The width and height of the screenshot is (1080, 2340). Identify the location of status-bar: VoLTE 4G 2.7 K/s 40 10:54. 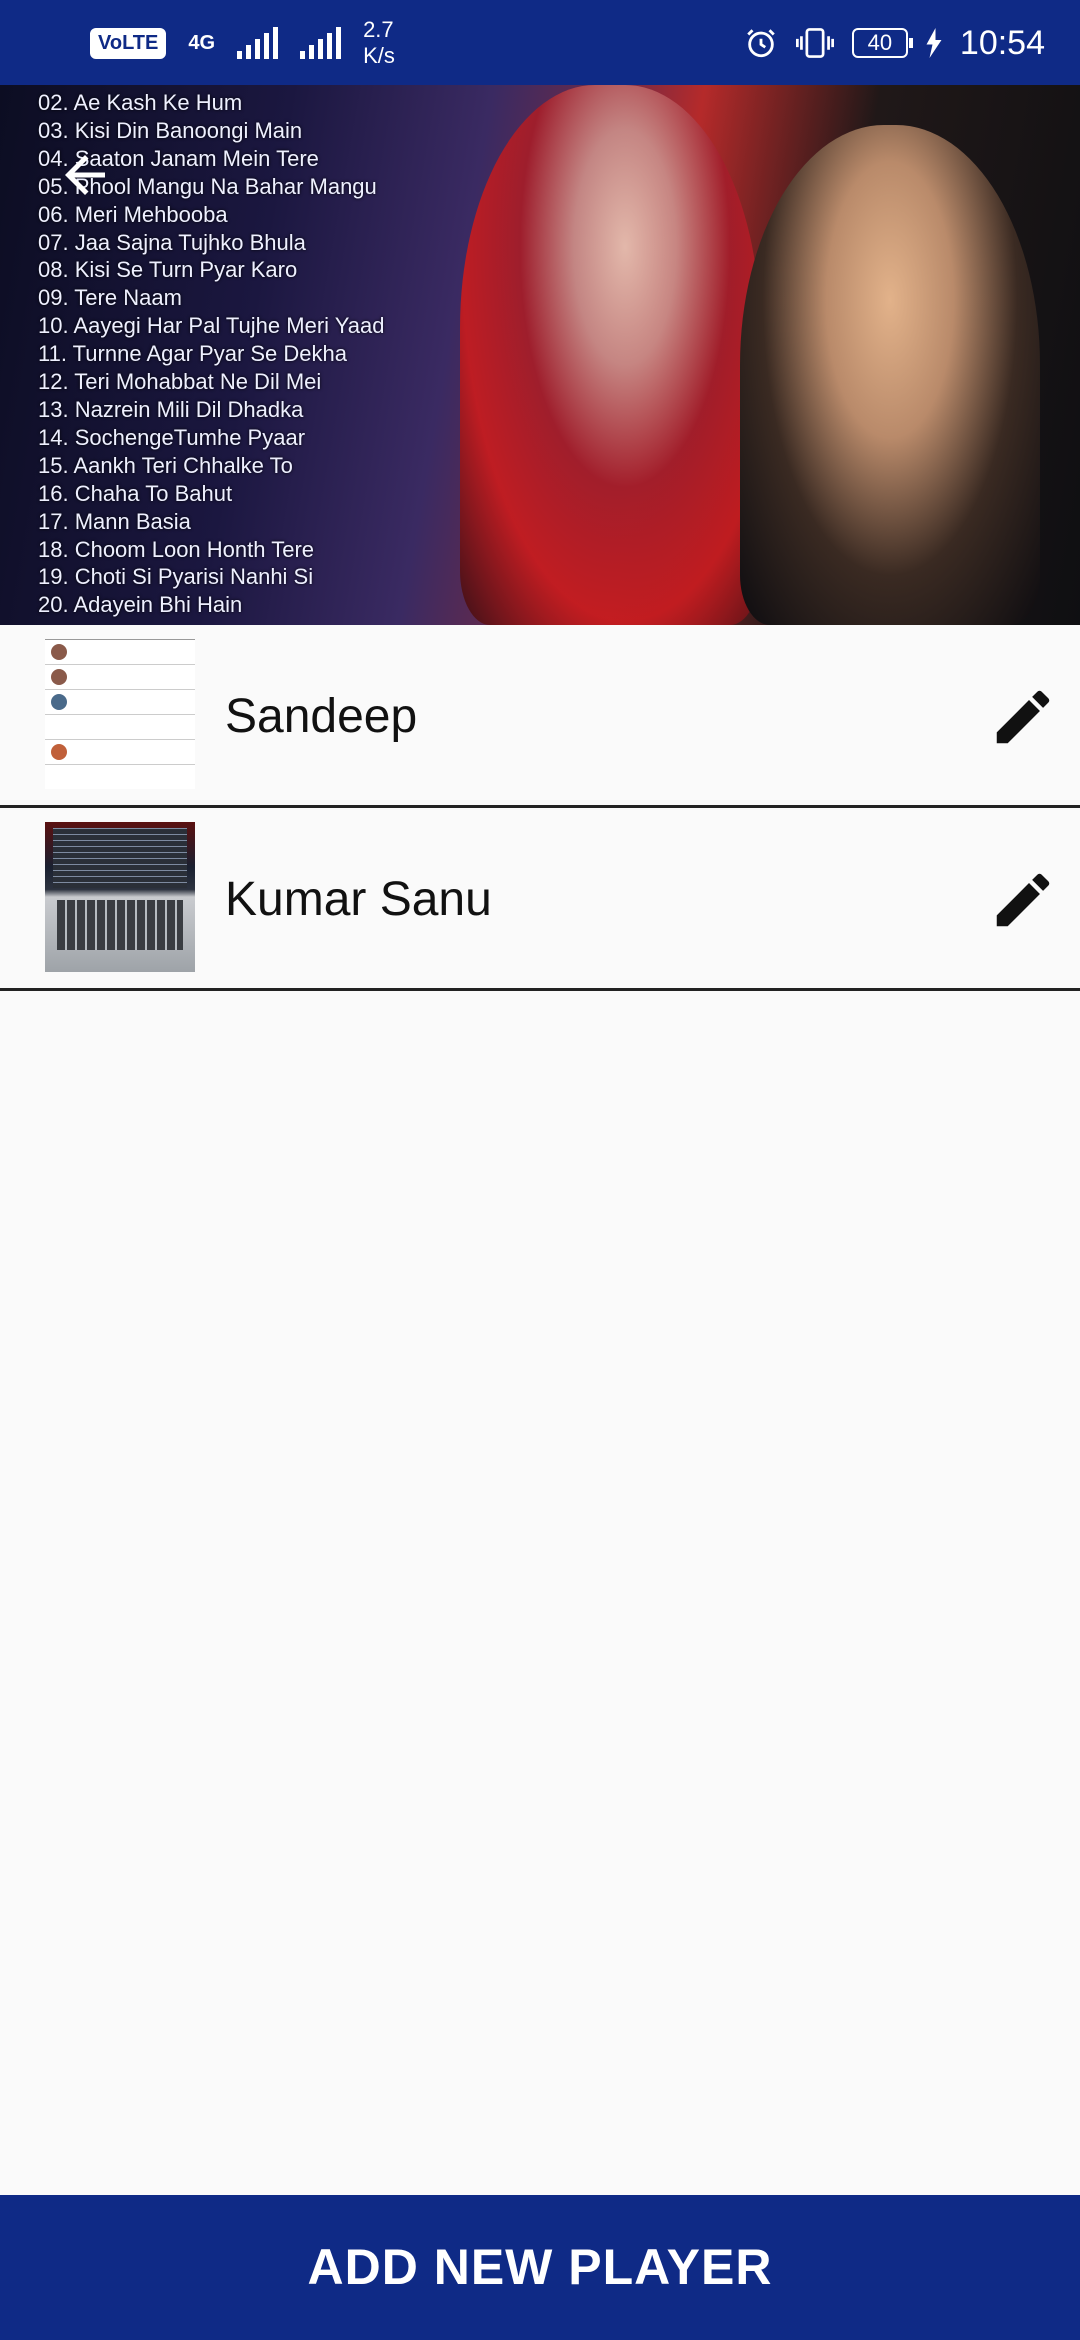
(540, 42).